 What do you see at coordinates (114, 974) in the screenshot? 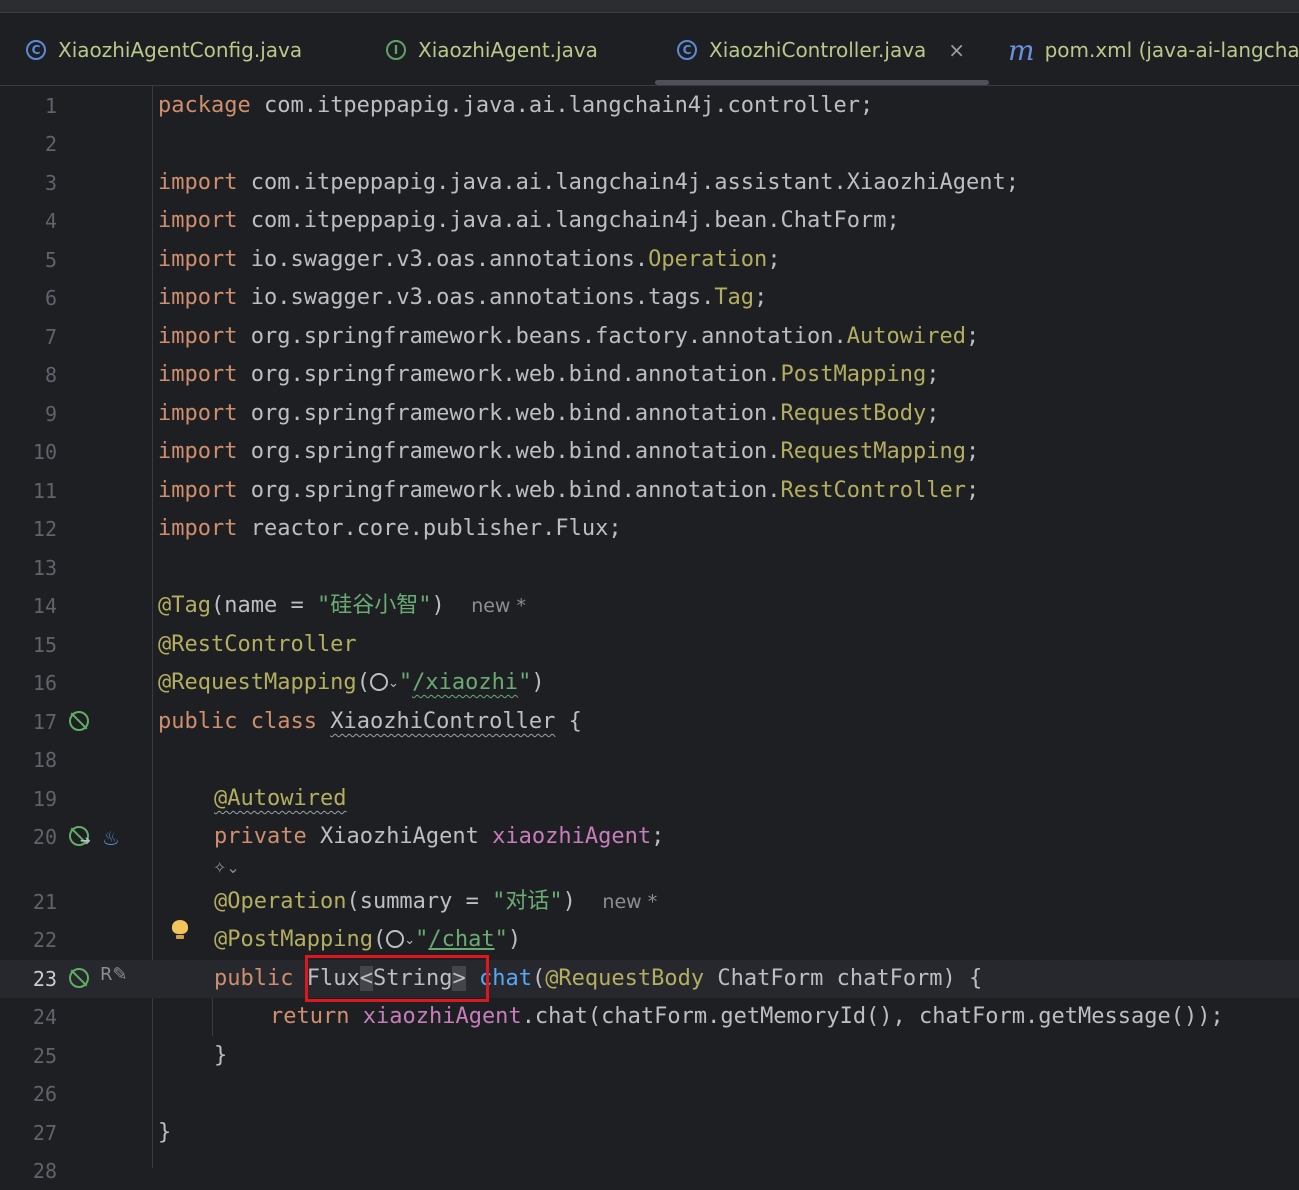
I see `reviewer-icon: R✎` at bounding box center [114, 974].